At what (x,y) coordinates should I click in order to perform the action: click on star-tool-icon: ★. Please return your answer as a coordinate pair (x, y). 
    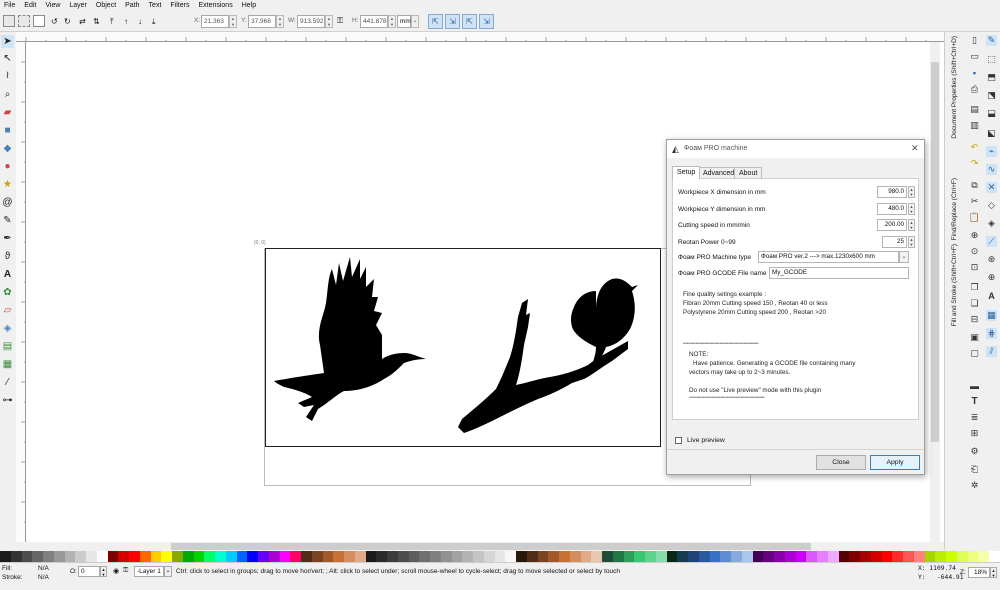
    Looking at the image, I should click on (7, 184).